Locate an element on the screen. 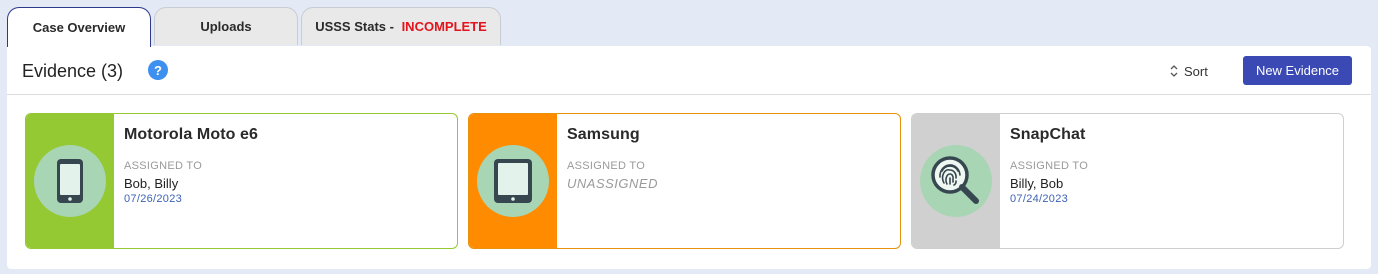 This screenshot has width=1378, height=274. evidence-title: SnapChat is located at coordinates (1048, 134).